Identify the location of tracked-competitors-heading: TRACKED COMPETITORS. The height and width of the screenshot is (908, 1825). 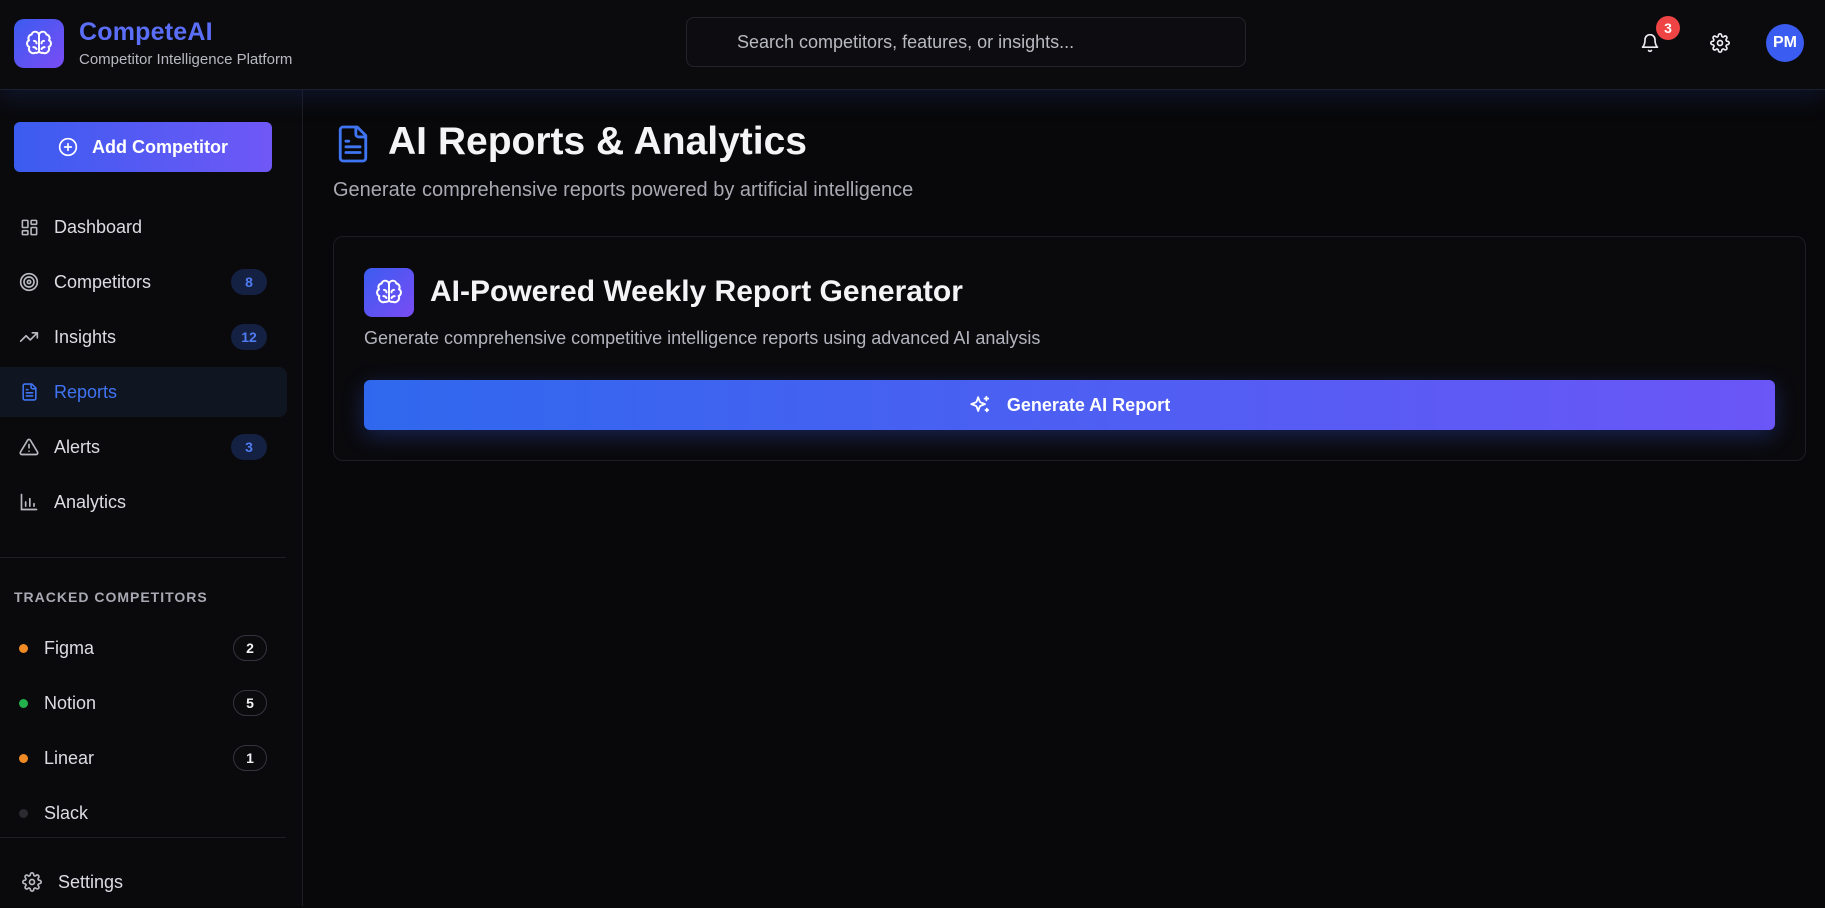
(111, 597).